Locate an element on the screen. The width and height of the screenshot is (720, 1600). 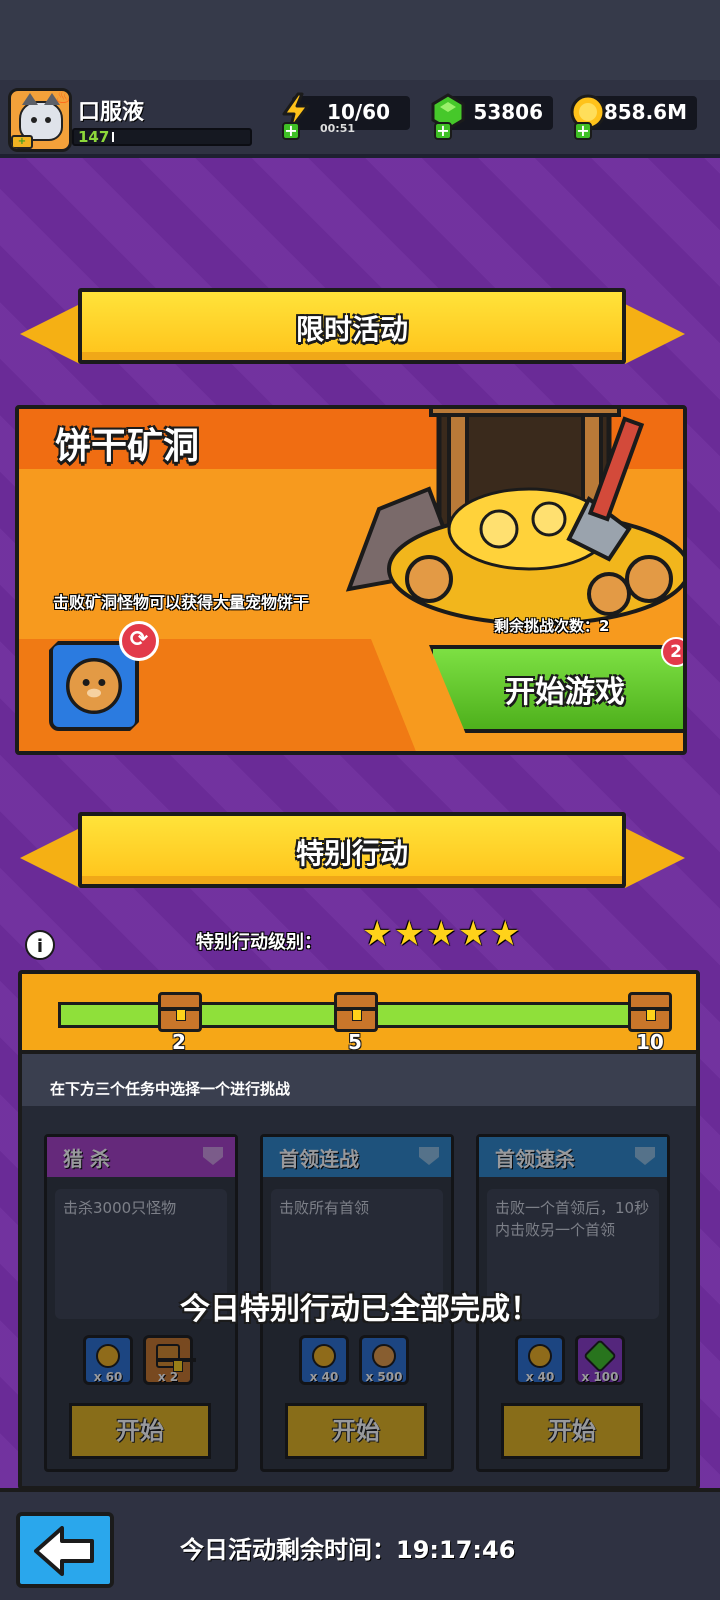
milestone-label: 2 is located at coordinates (179, 1042).